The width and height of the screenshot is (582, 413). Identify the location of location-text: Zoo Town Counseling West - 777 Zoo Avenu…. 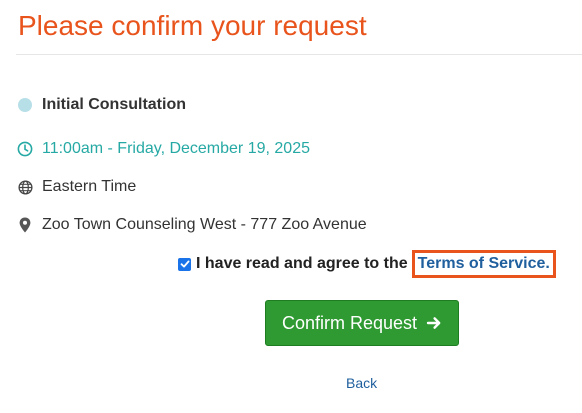
(204, 224).